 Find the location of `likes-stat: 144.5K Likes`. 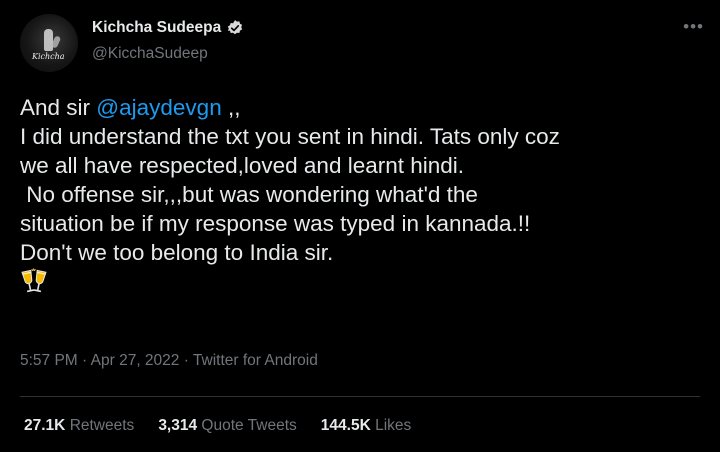

likes-stat: 144.5K Likes is located at coordinates (366, 426).